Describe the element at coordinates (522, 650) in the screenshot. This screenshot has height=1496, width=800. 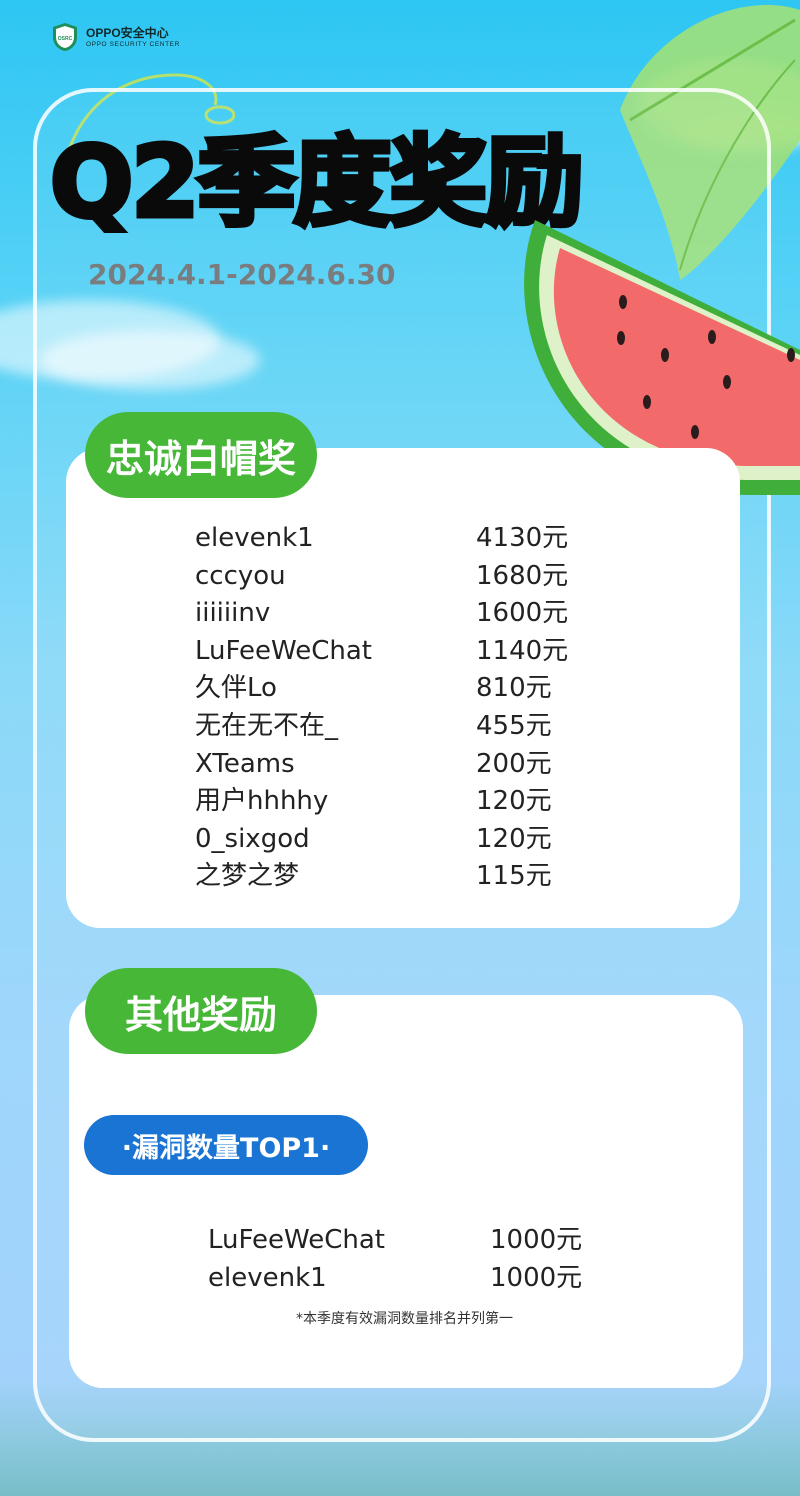
I see `reward-amount: 1140元` at that location.